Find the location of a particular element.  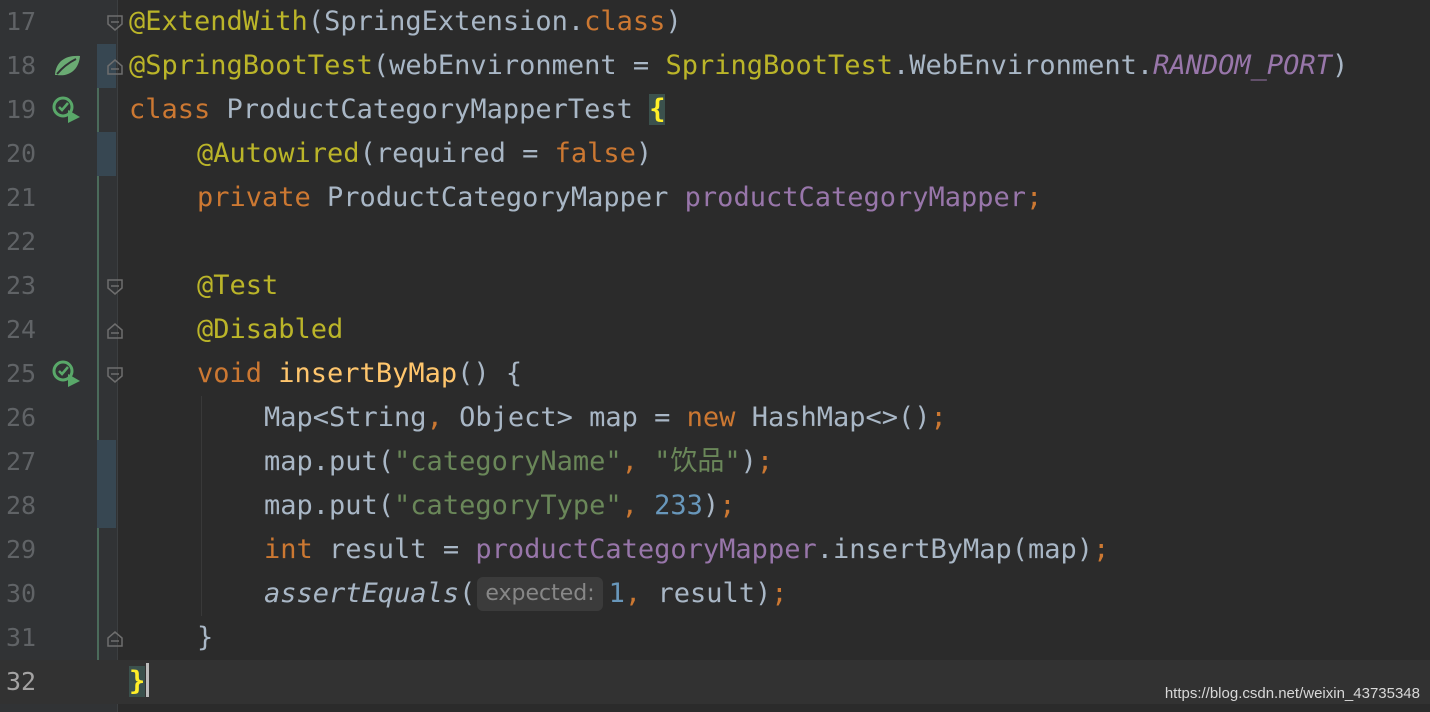

code-line-19: 19 class ProductCategoryMapperTest { is located at coordinates (715, 110).